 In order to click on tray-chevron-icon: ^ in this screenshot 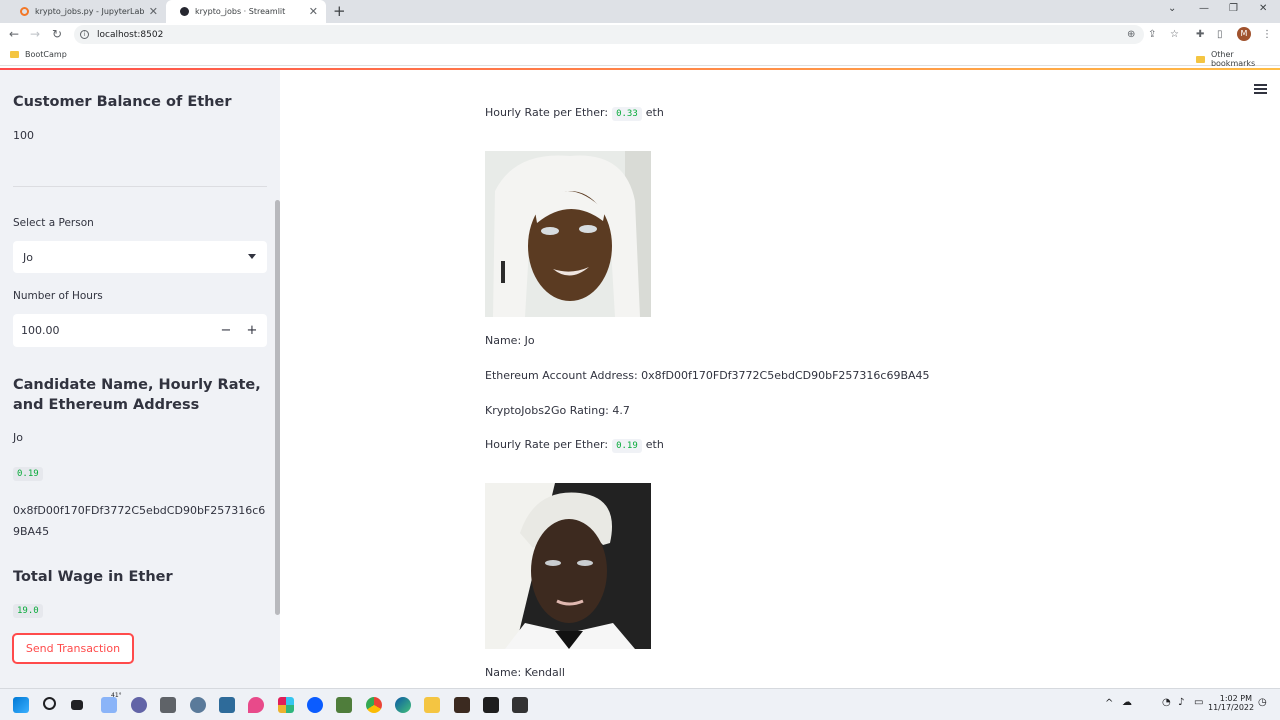, I will do `click(1109, 703)`.